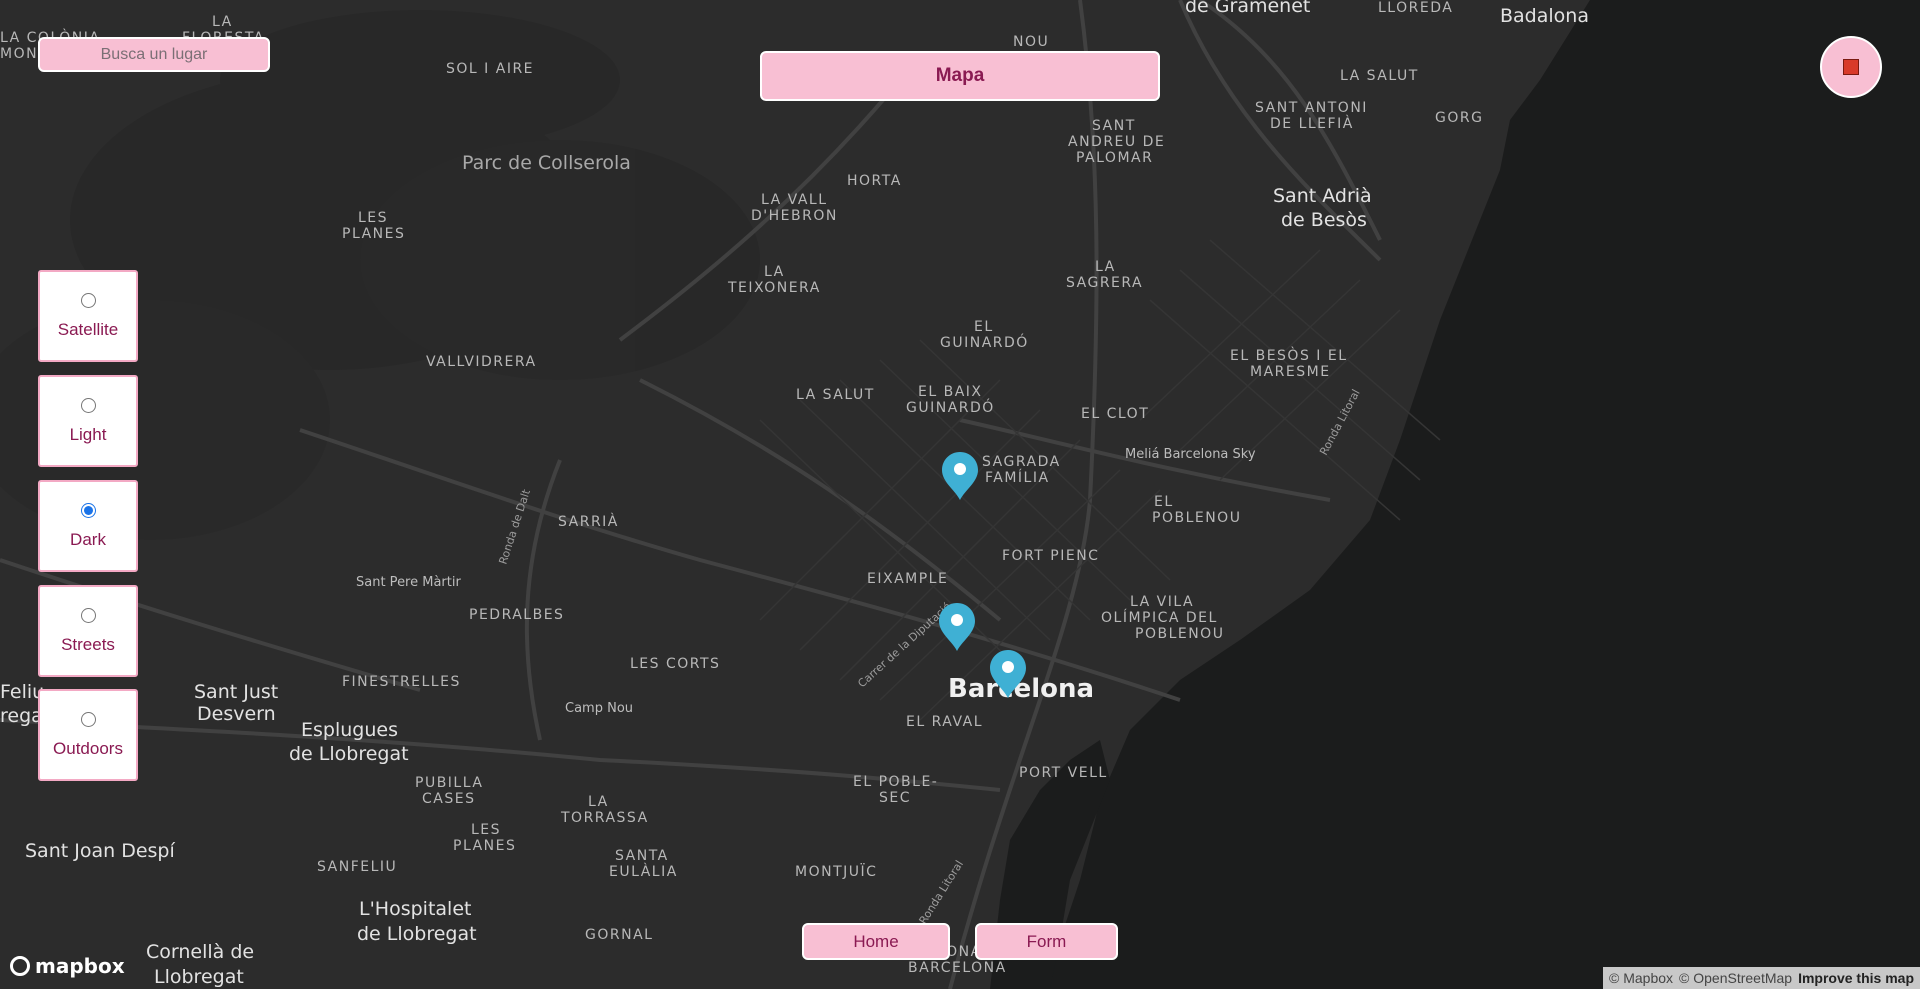 The image size is (1920, 989). I want to click on improve-map-link: Improve this map, so click(1856, 978).